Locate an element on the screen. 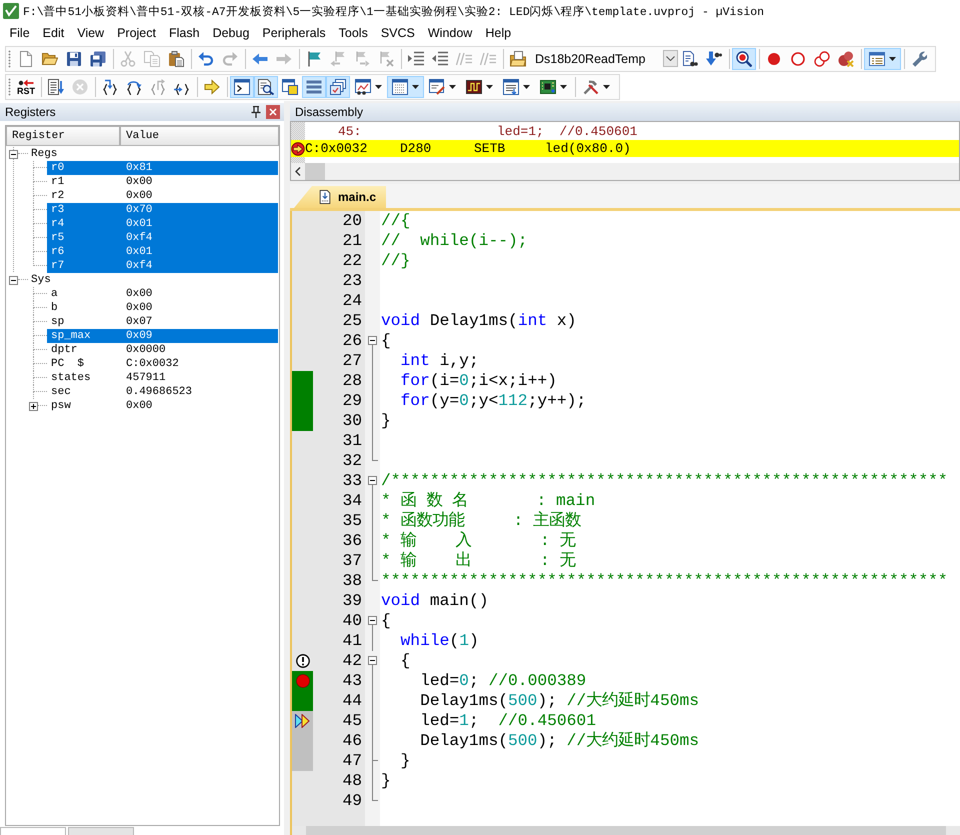  register-name: sp_max is located at coordinates (71, 336).